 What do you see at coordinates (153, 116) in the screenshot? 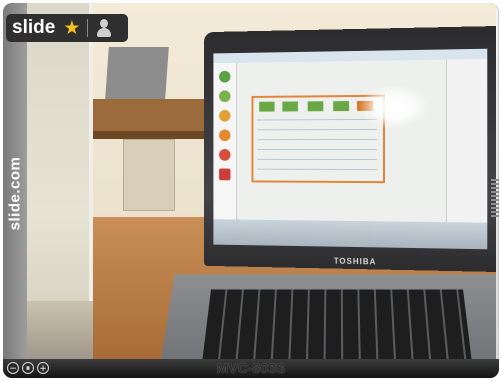
I see `wooden-shelf` at bounding box center [153, 116].